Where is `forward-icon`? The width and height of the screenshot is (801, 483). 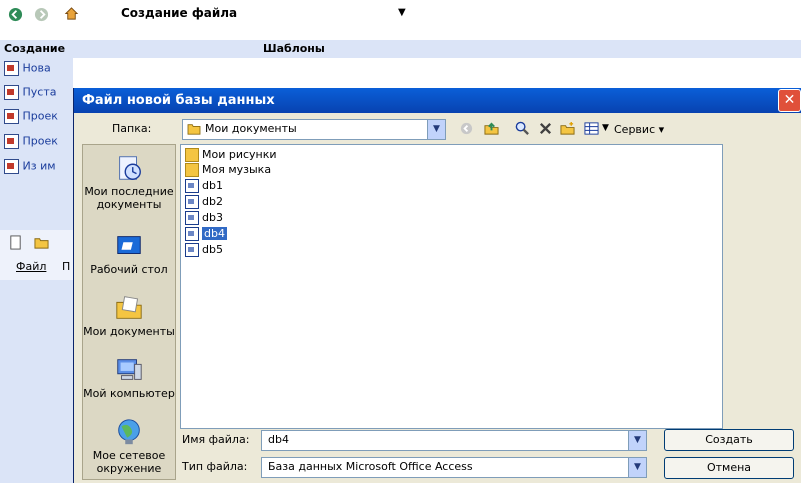
forward-icon is located at coordinates (41, 14).